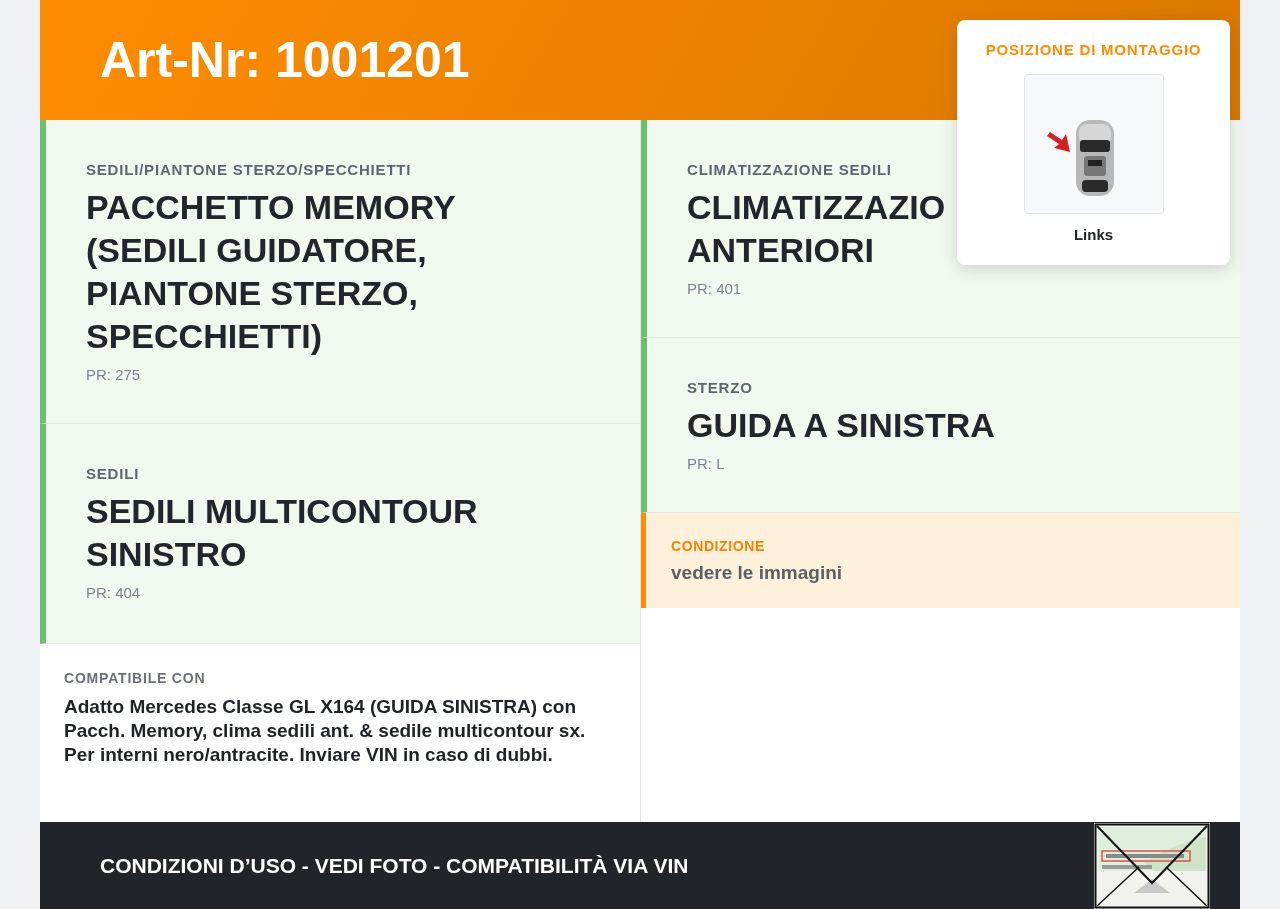  What do you see at coordinates (282, 533) in the screenshot?
I see `spec-title: SEDILI MULTICONTOUR SINISTRO` at bounding box center [282, 533].